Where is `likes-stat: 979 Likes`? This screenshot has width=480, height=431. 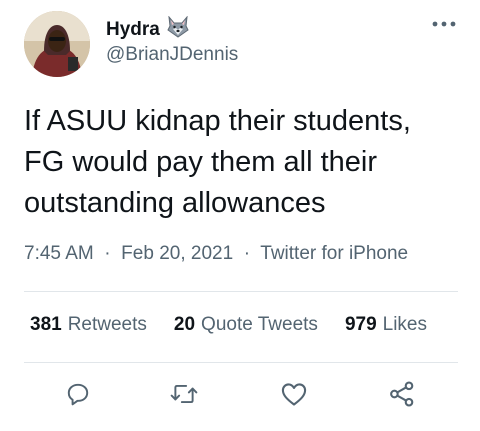 likes-stat: 979 Likes is located at coordinates (386, 325).